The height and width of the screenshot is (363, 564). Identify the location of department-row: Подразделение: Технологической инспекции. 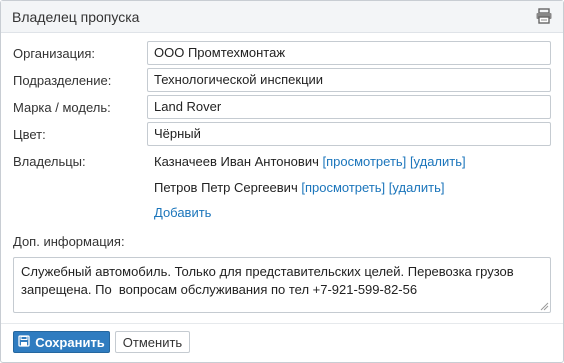
(282, 81).